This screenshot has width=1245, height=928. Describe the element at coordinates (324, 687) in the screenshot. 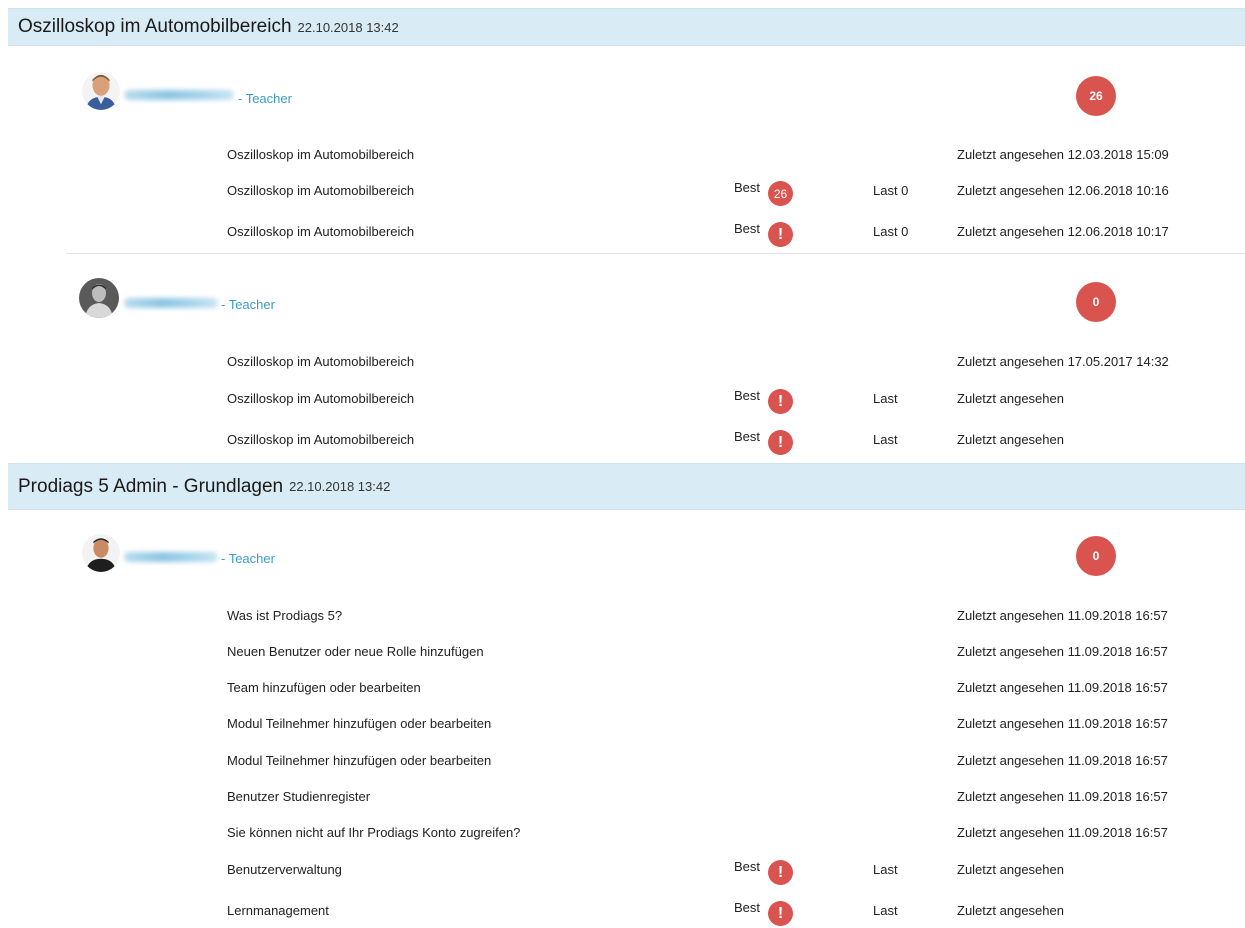

I see `activity-title: Team hinzufügen oder bearbeiten` at that location.